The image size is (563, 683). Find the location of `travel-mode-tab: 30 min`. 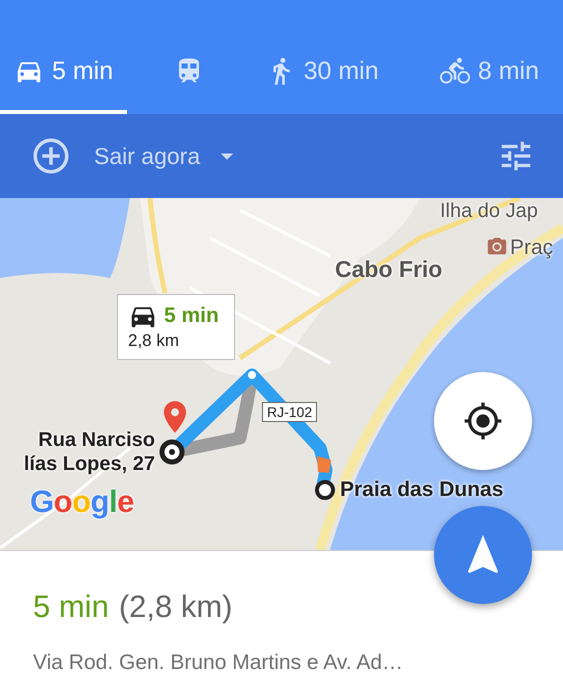

travel-mode-tab: 30 min is located at coordinates (322, 73).